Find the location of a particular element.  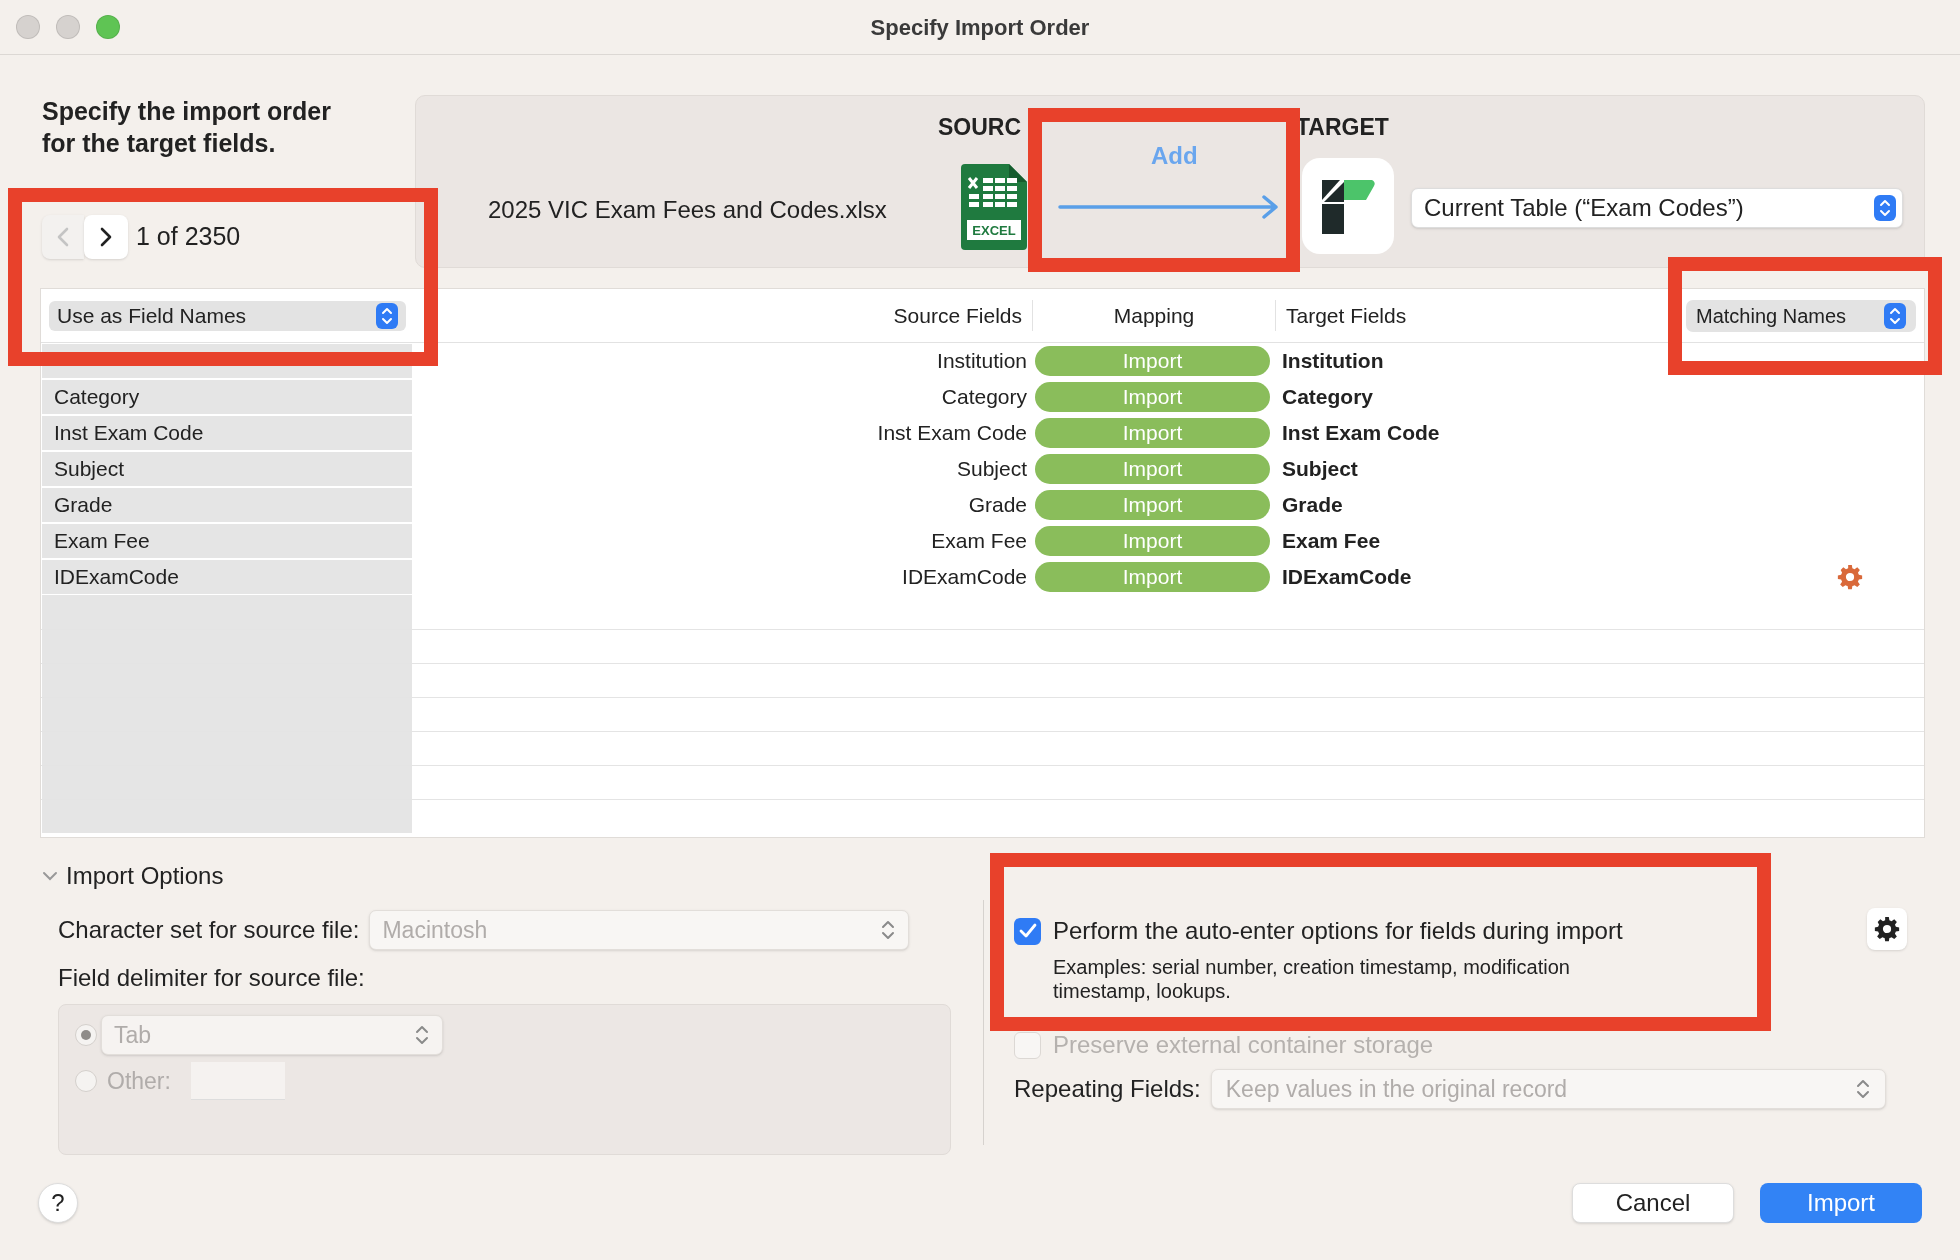

record-value-cell: Subject is located at coordinates (227, 469).